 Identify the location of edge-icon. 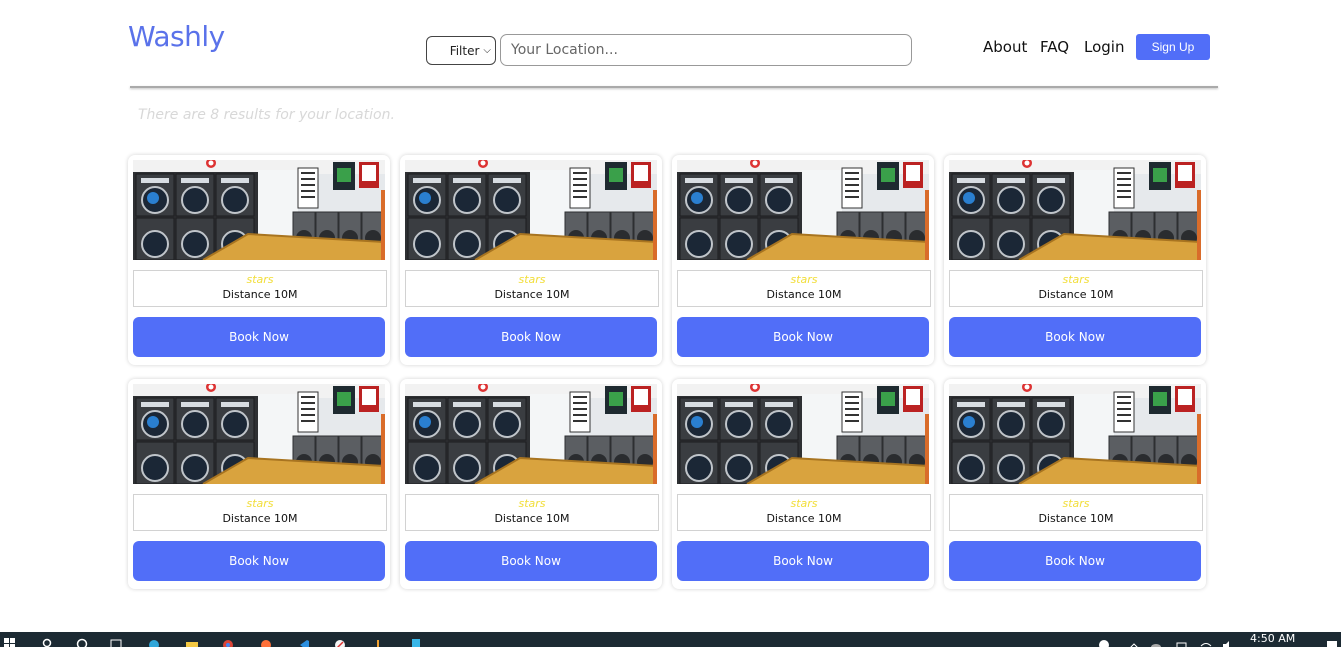
(154, 641).